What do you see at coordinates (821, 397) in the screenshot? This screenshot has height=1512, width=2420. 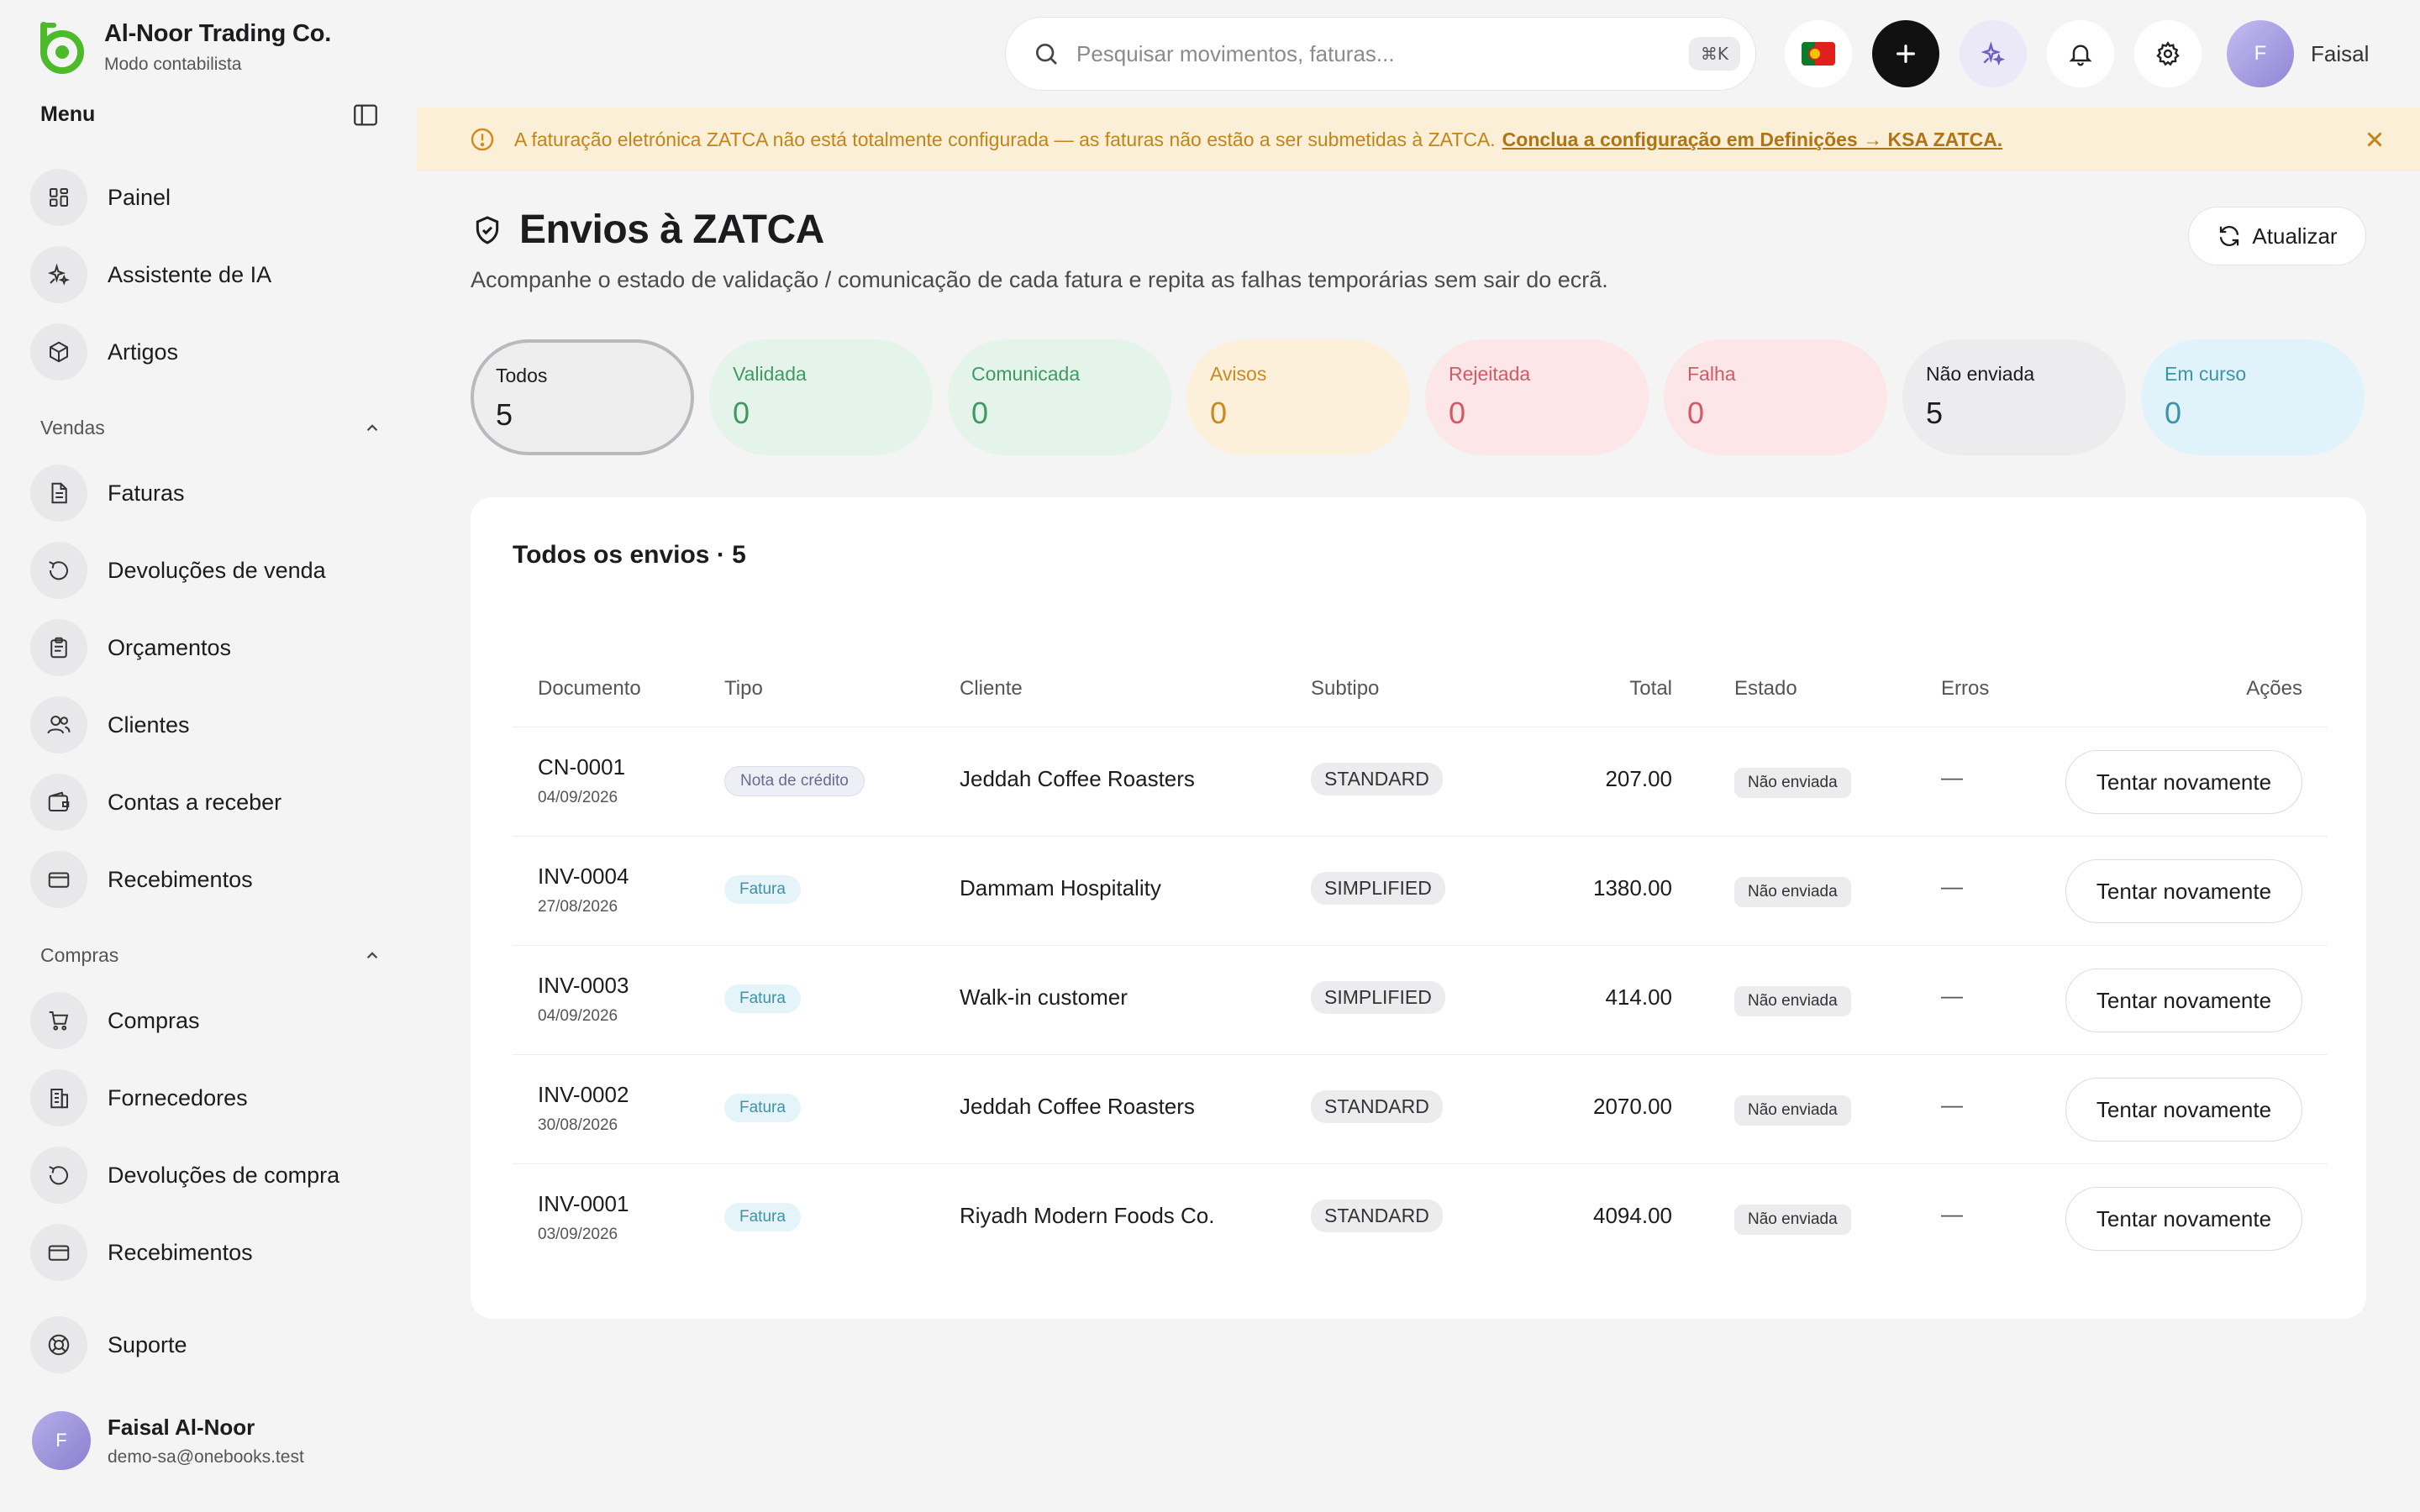 I see `filter-pill: Validada 0` at bounding box center [821, 397].